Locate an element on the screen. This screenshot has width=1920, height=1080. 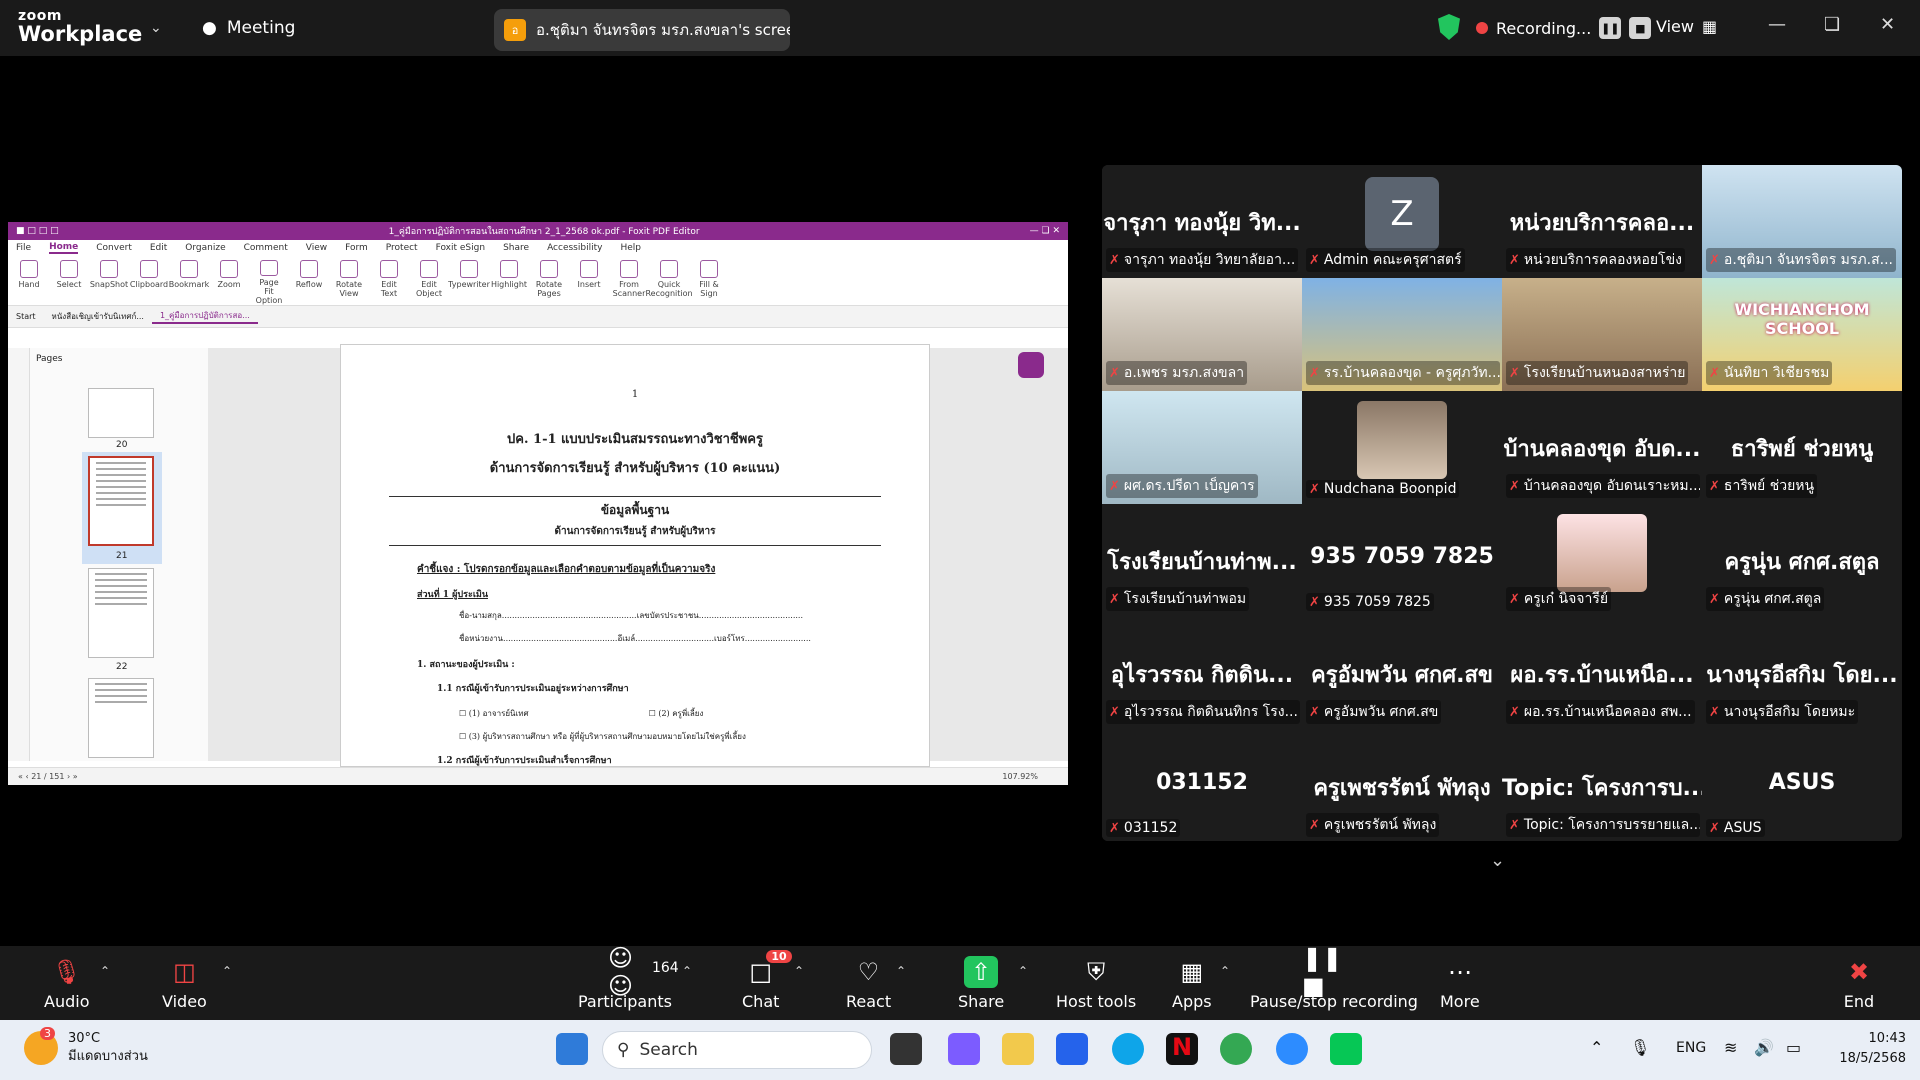
file-explorer-icon is located at coordinates (1018, 1049).